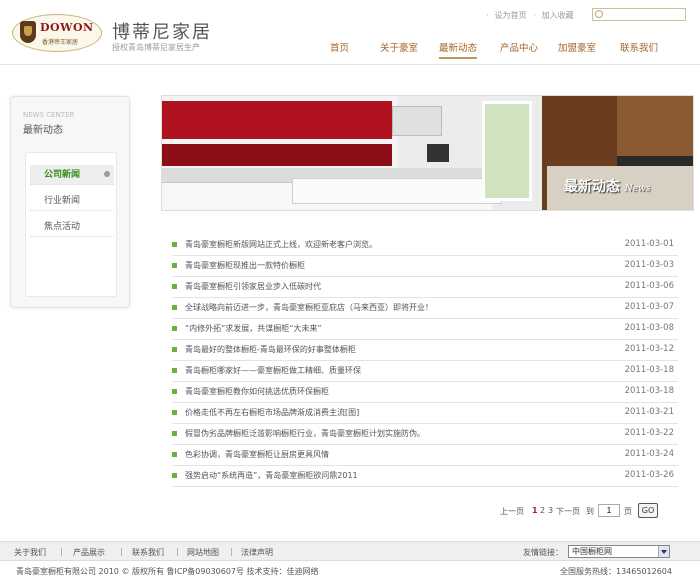  What do you see at coordinates (270, 349) in the screenshot?
I see `news-title-link: 青岛最好的整体橱柜-青岛最环保的好事整体橱柜` at bounding box center [270, 349].